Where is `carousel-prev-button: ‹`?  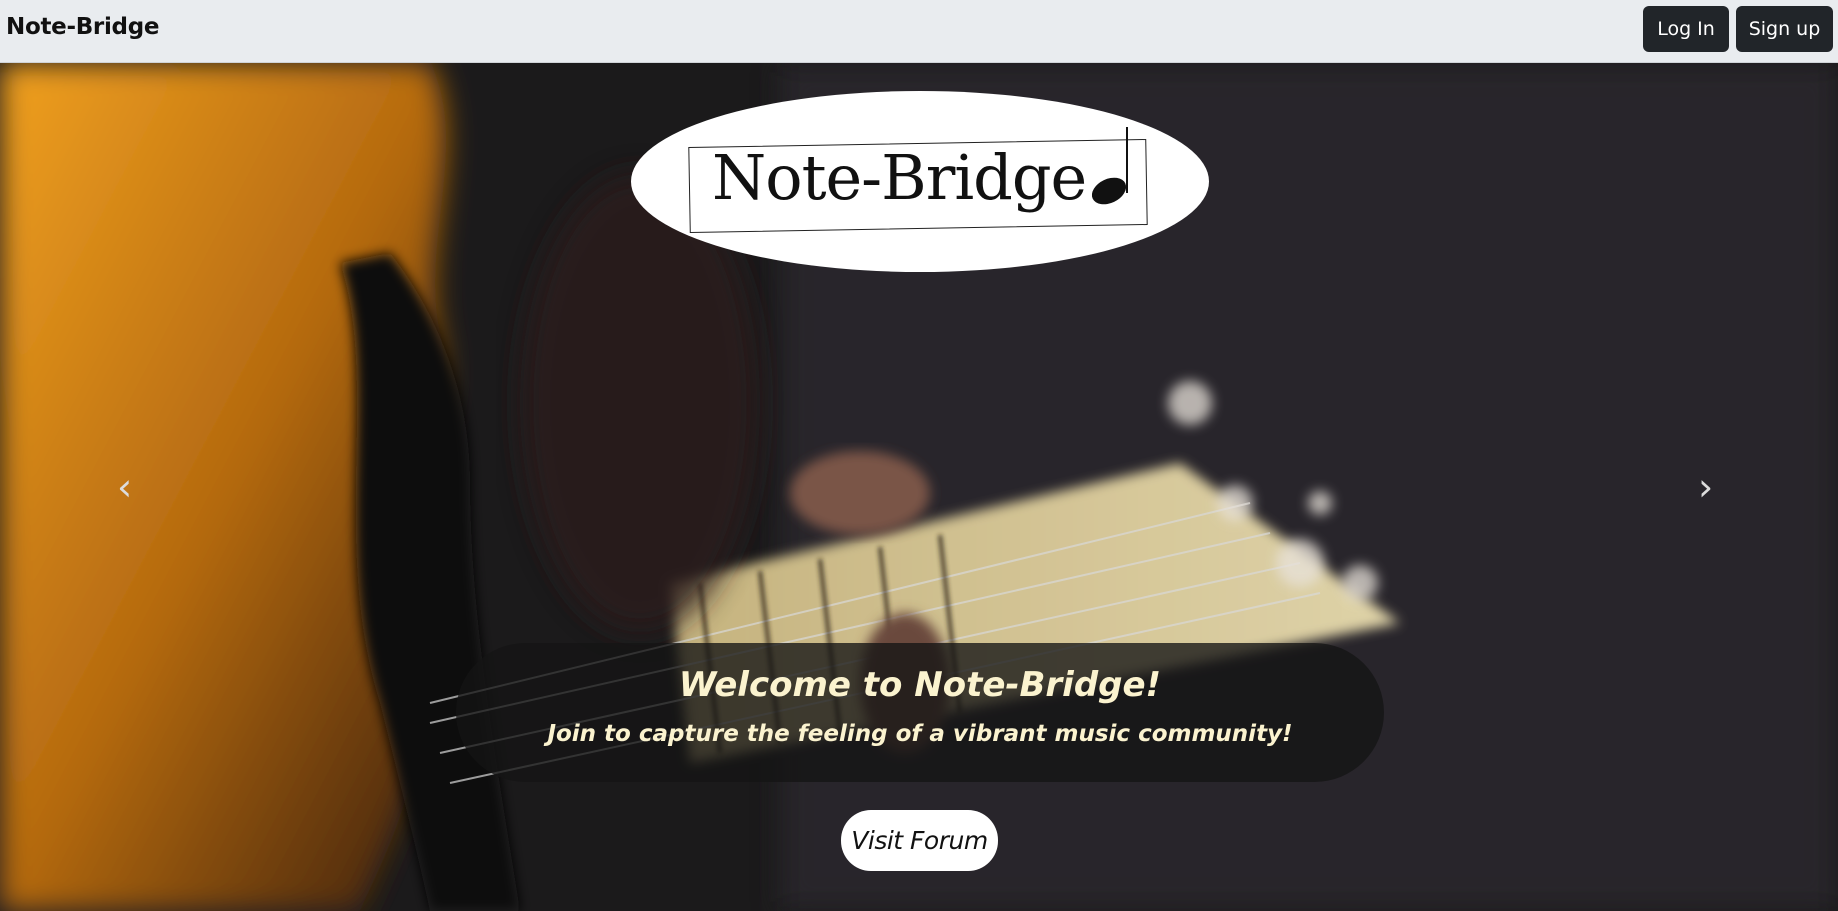
carousel-prev-button: ‹ is located at coordinates (124, 487).